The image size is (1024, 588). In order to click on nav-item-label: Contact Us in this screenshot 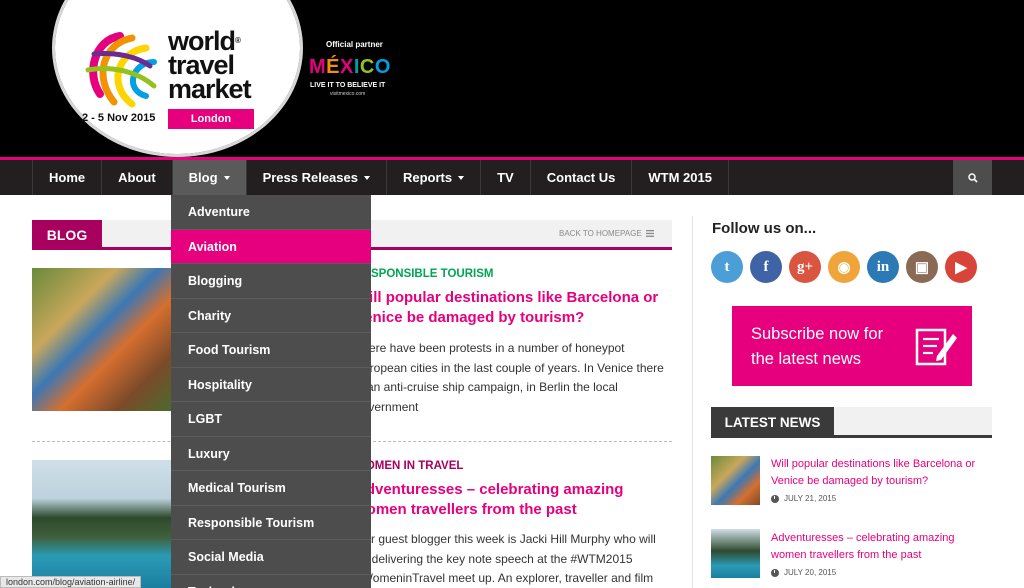, I will do `click(581, 177)`.